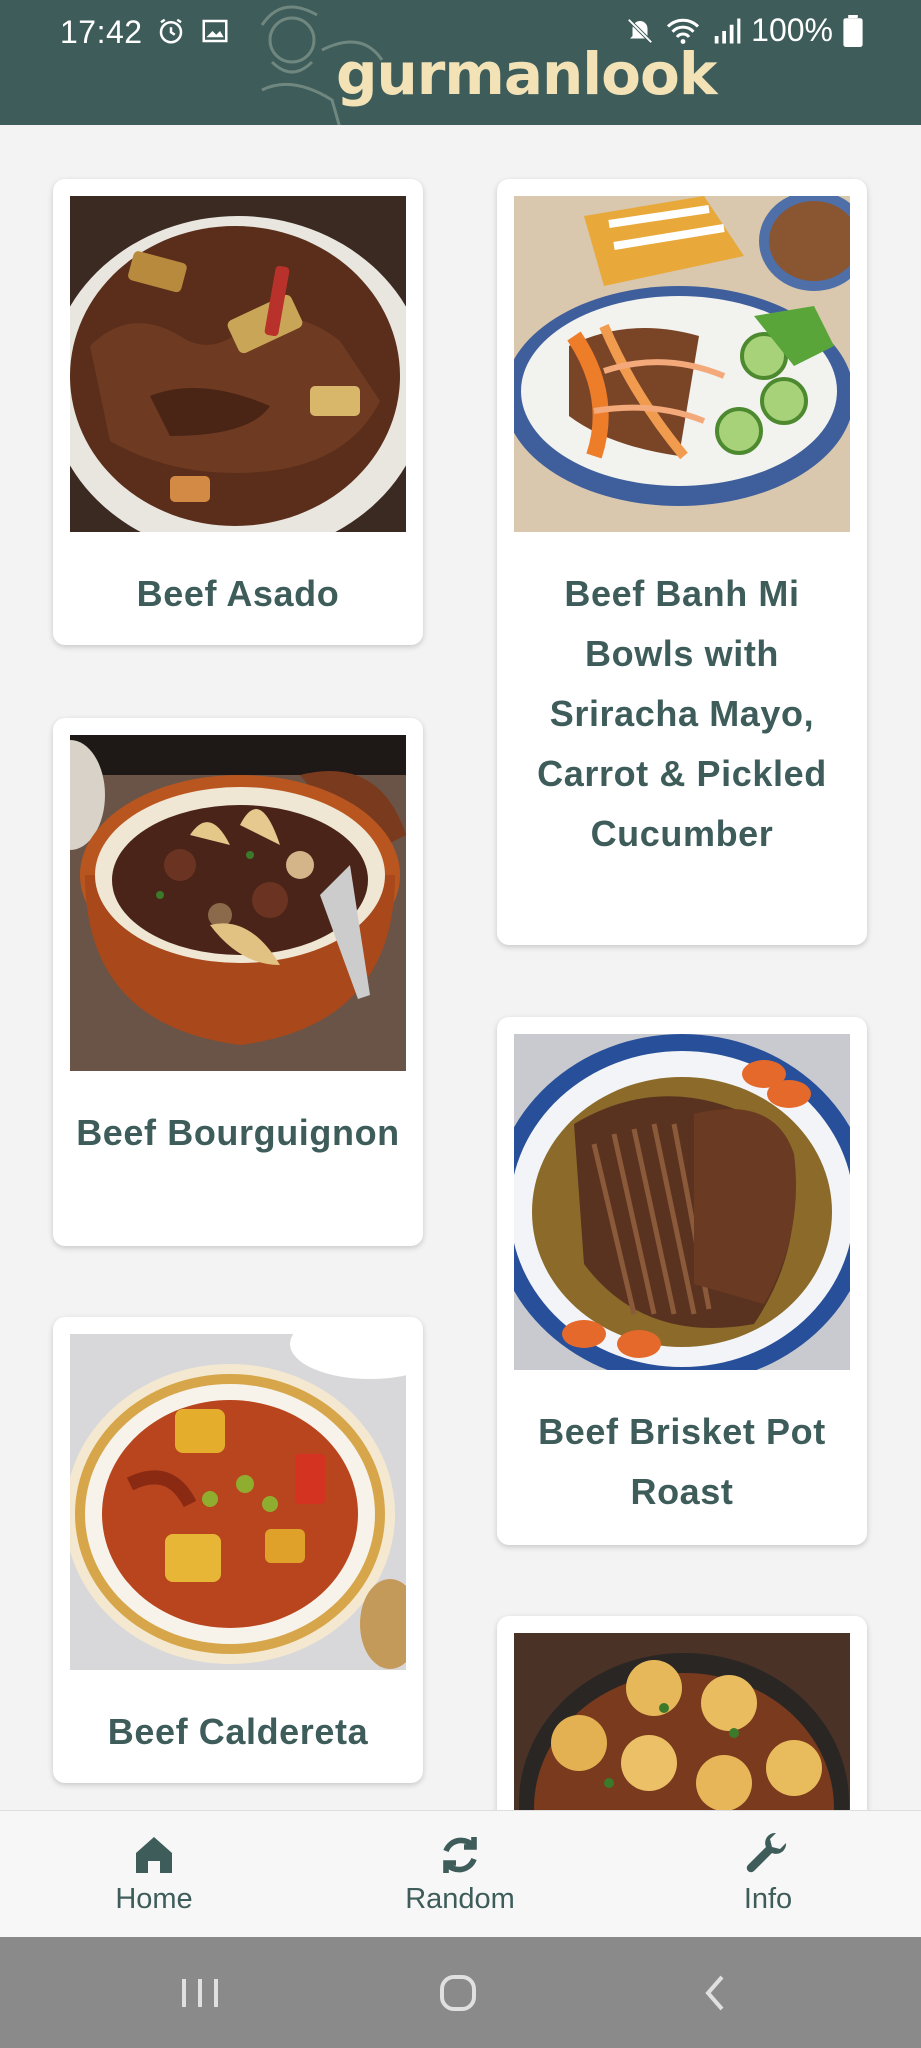 The width and height of the screenshot is (921, 2048). I want to click on status-time: 17:42, so click(101, 32).